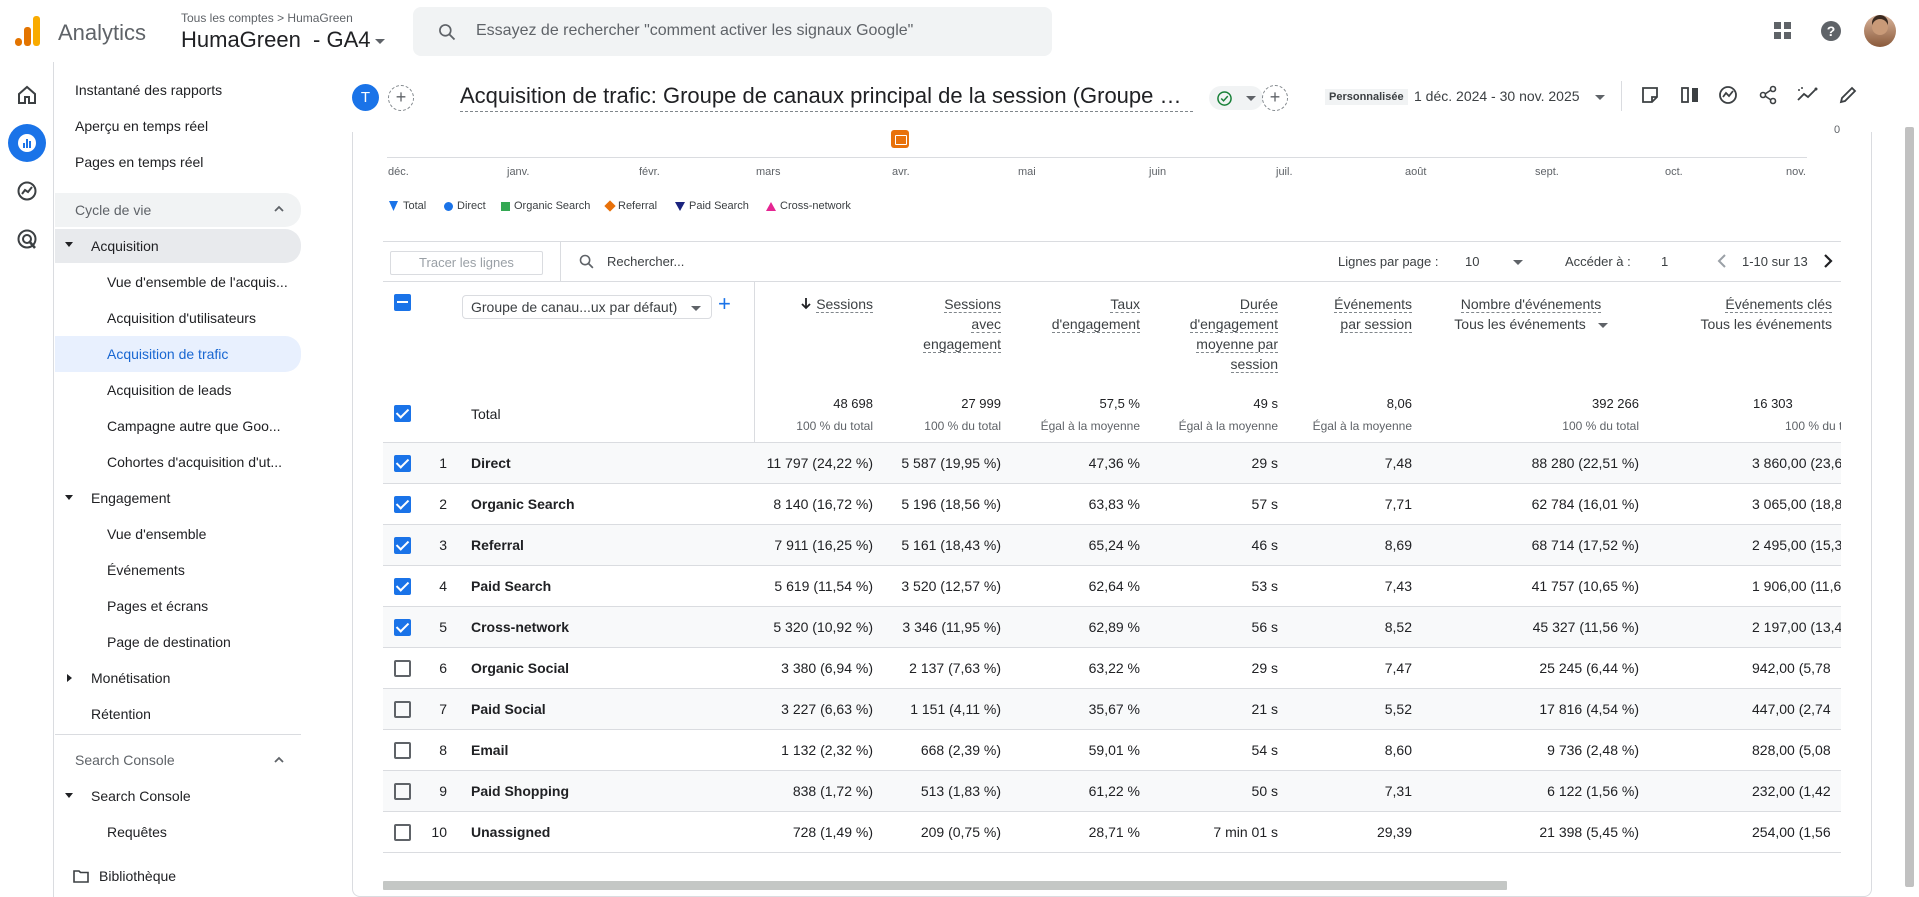  Describe the element at coordinates (520, 791) in the screenshot. I see `row-dimension-value: Paid Shopping` at that location.